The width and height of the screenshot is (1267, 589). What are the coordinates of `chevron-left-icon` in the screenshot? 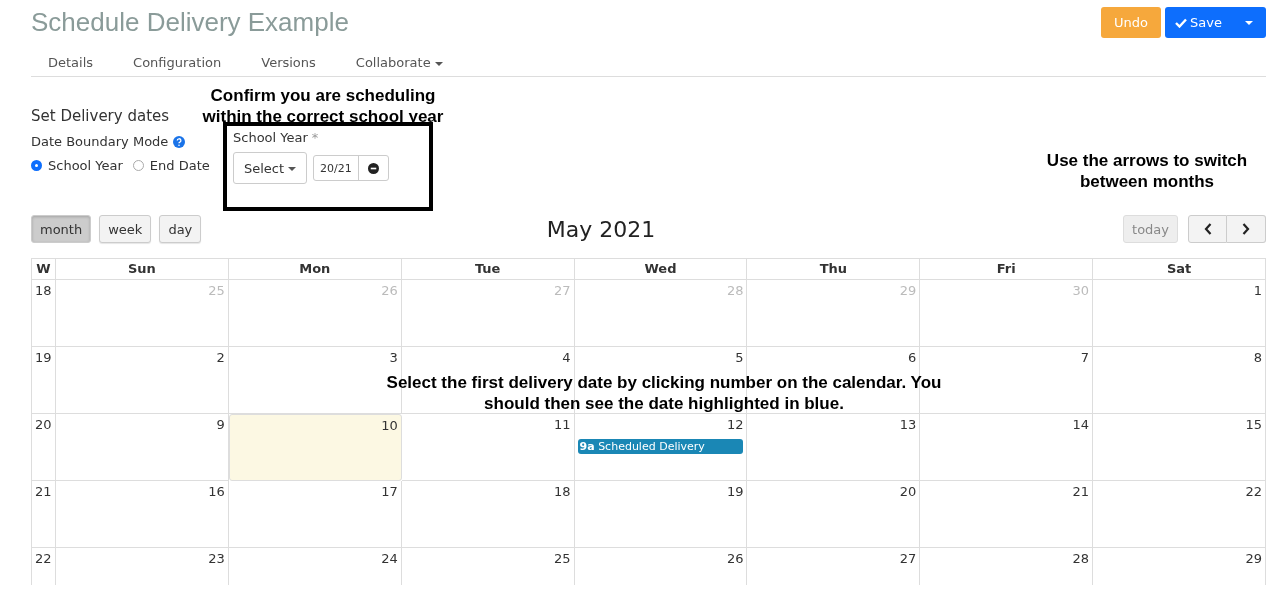 It's located at (1207, 229).